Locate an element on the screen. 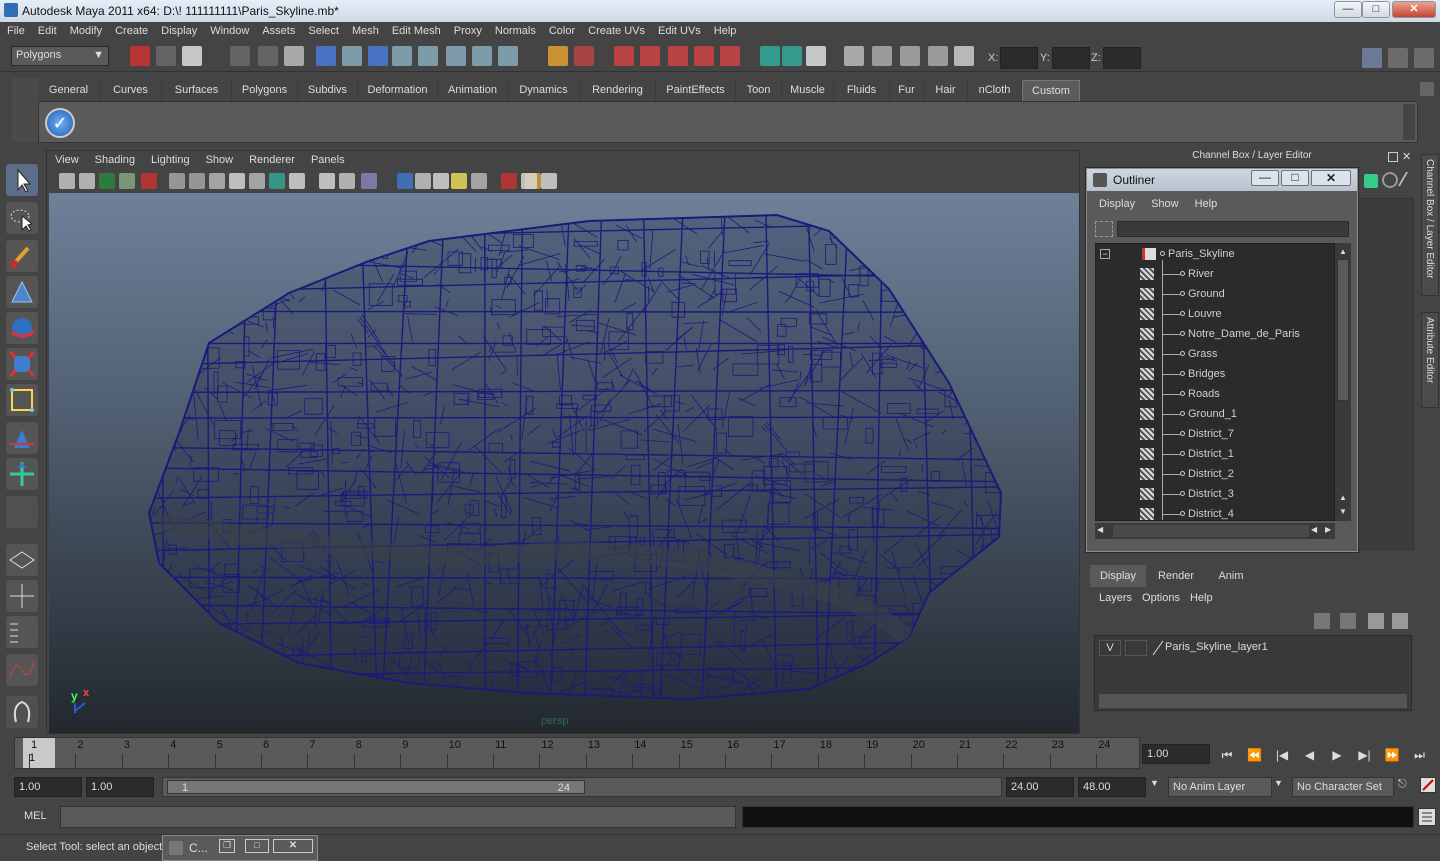  shelf-tab-custom: Custom is located at coordinates (1051, 90).